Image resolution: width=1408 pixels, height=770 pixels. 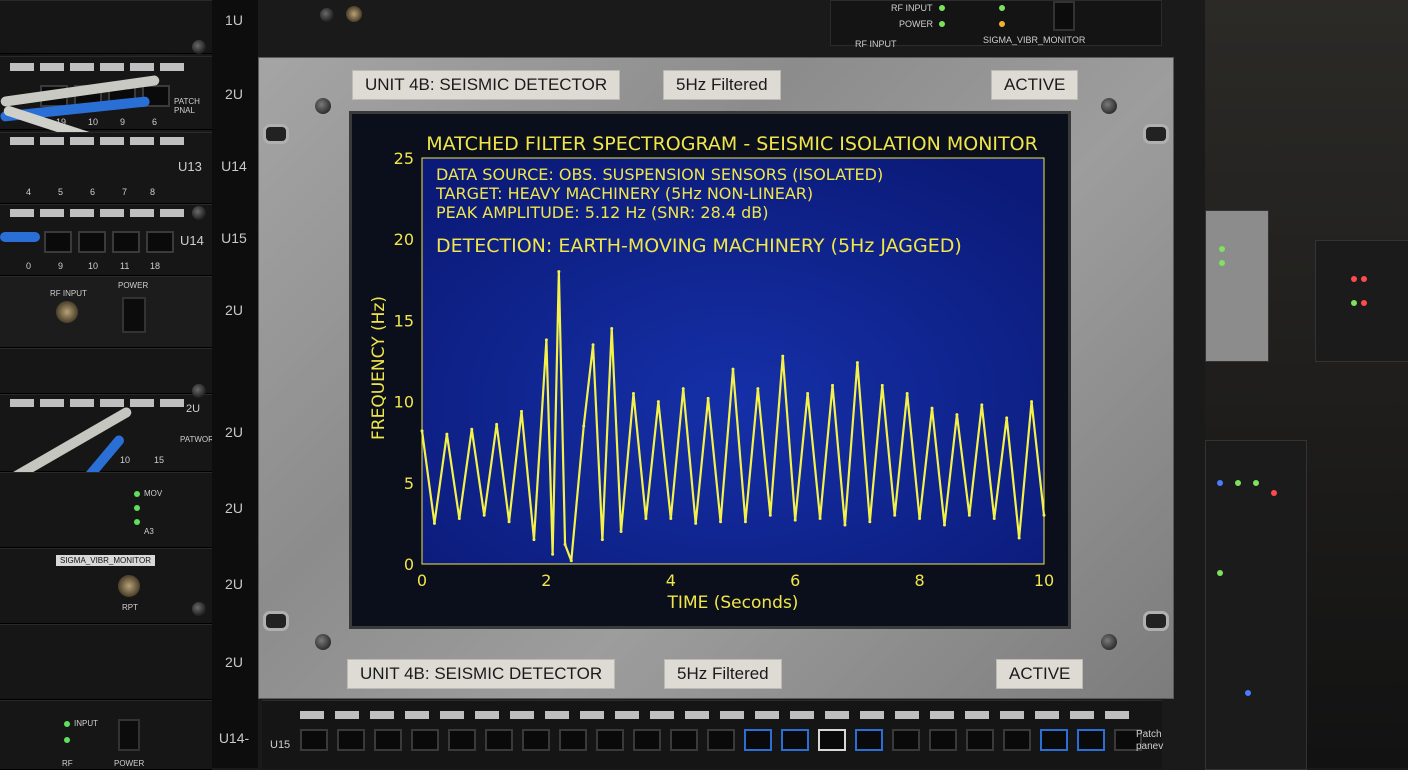 What do you see at coordinates (1237, 286) in the screenshot?
I see `wall-box` at bounding box center [1237, 286].